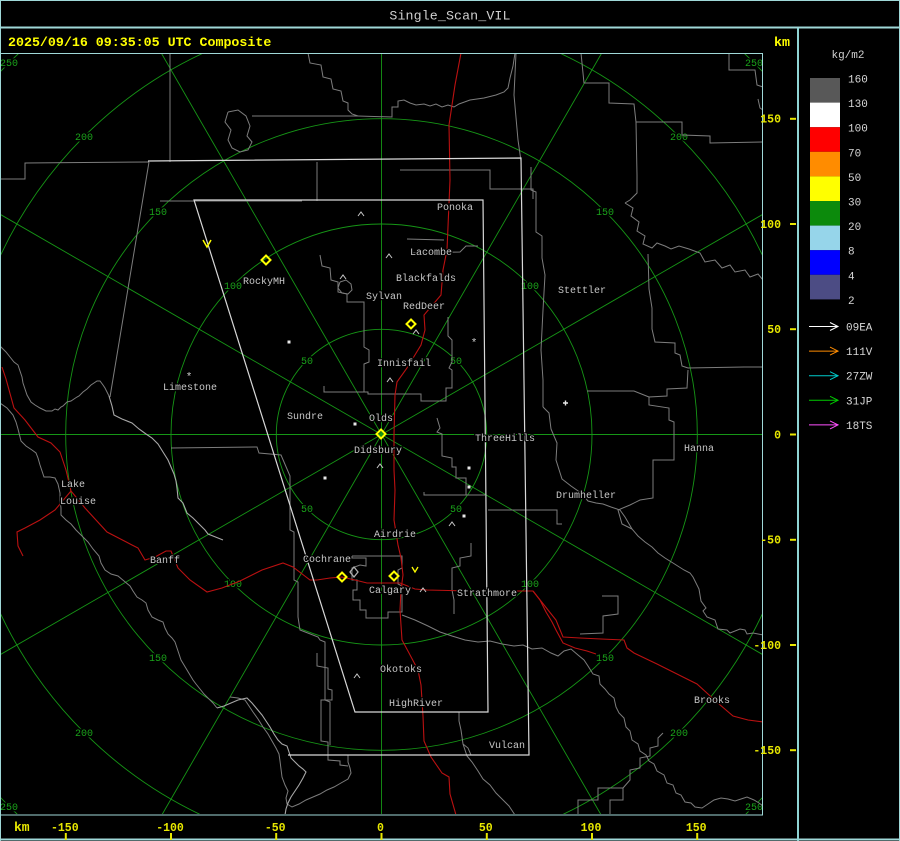 This screenshot has width=900, height=841. I want to click on svg-text: 8, so click(851, 253).